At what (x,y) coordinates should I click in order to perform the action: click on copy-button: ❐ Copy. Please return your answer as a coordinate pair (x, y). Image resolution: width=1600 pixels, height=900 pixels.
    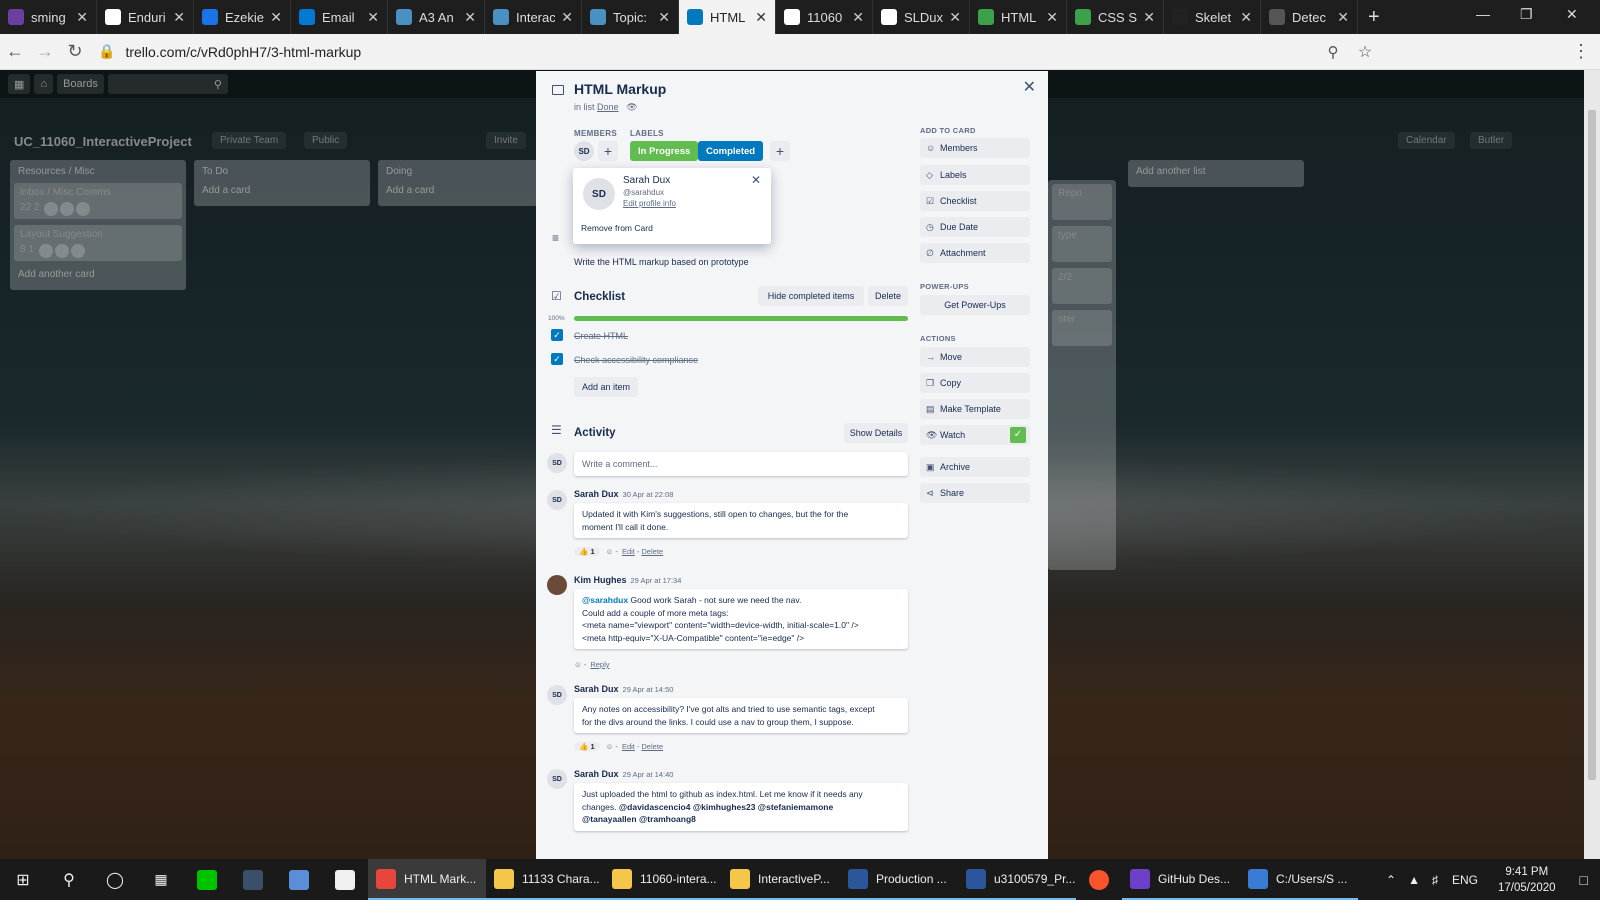
    Looking at the image, I should click on (975, 383).